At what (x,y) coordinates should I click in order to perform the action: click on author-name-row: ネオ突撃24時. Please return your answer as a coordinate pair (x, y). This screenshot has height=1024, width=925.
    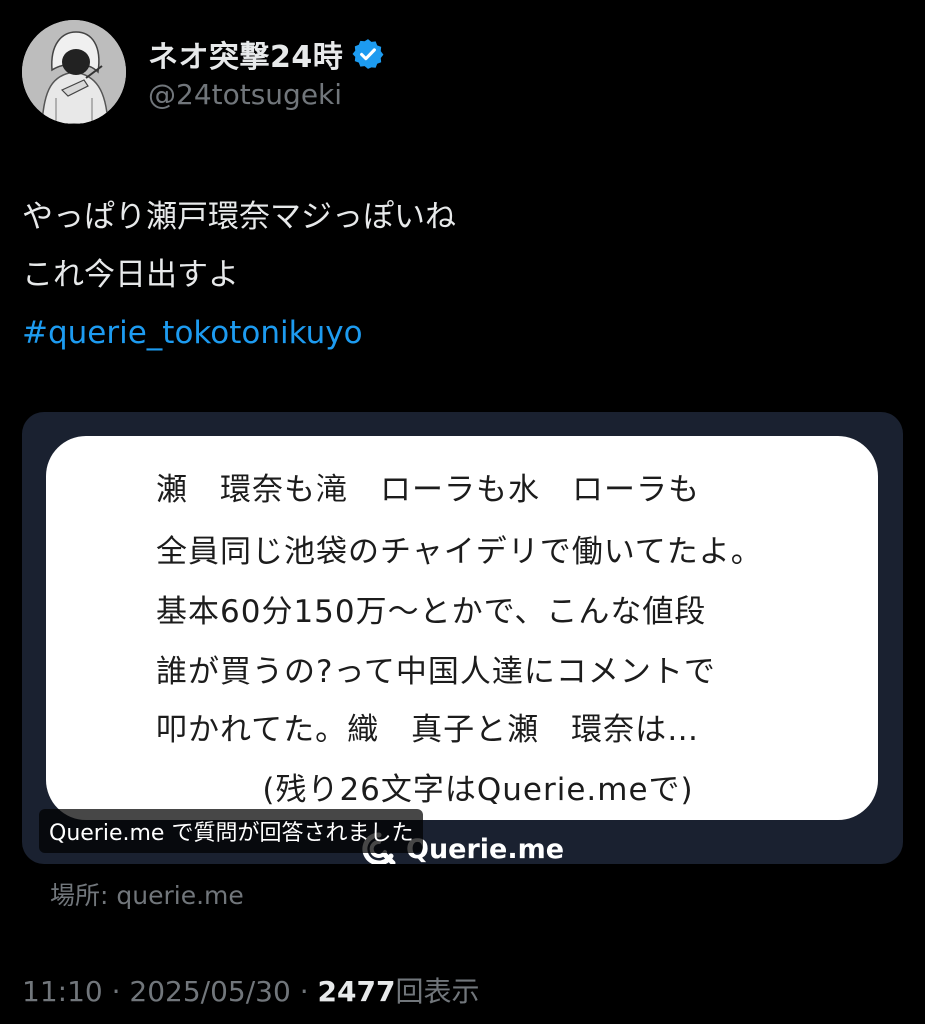
    Looking at the image, I should click on (266, 54).